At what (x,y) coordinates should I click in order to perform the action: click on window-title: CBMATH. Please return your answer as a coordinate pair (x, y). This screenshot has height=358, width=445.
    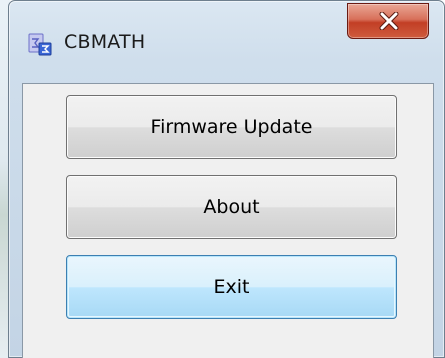
    Looking at the image, I should click on (105, 42).